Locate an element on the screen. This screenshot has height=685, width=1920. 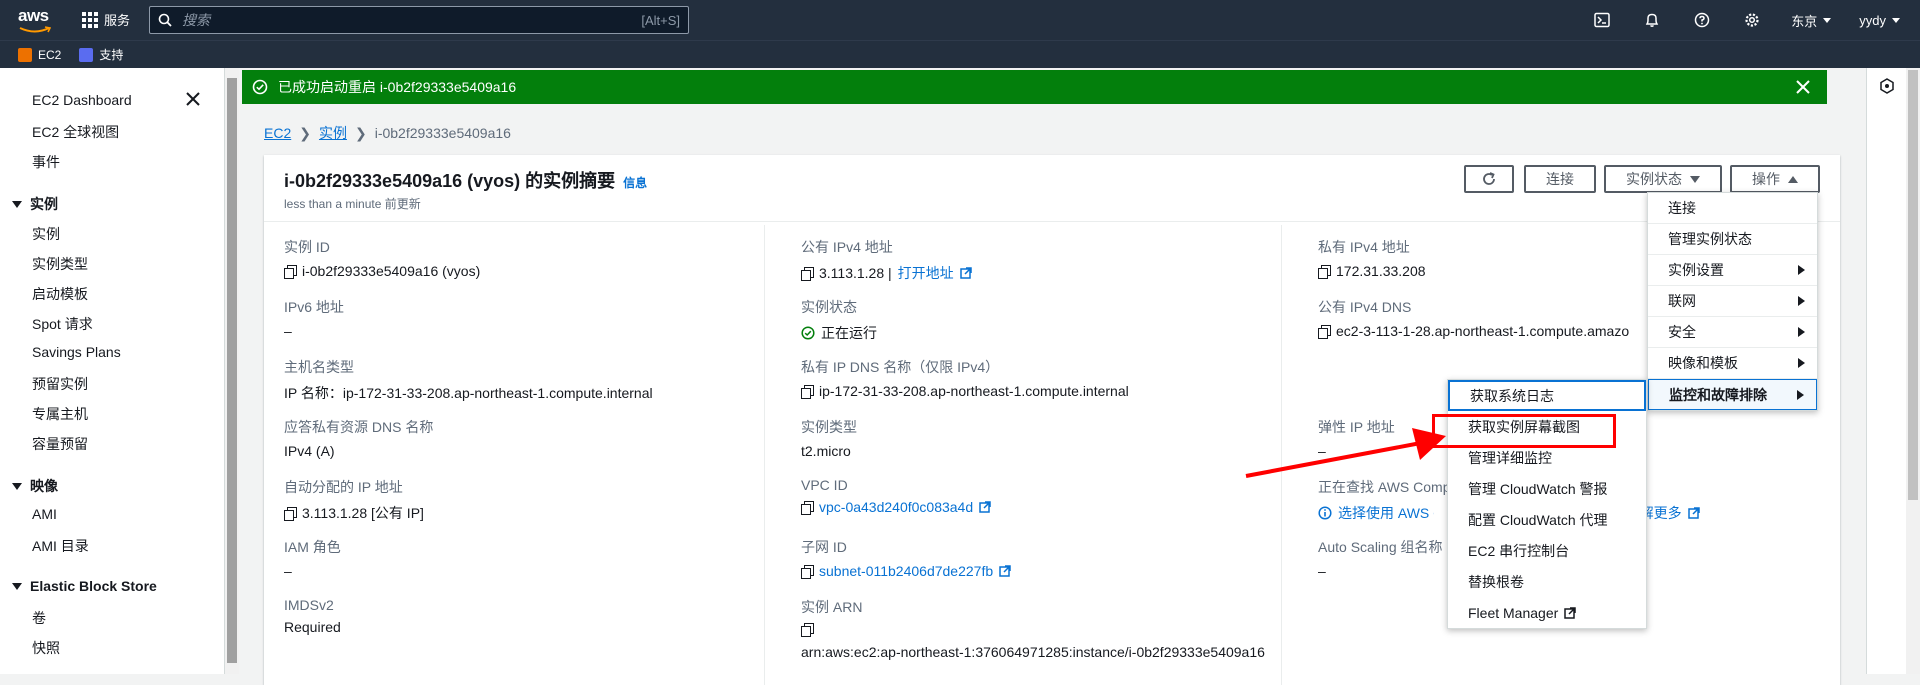
settings-button is located at coordinates (1752, 20).